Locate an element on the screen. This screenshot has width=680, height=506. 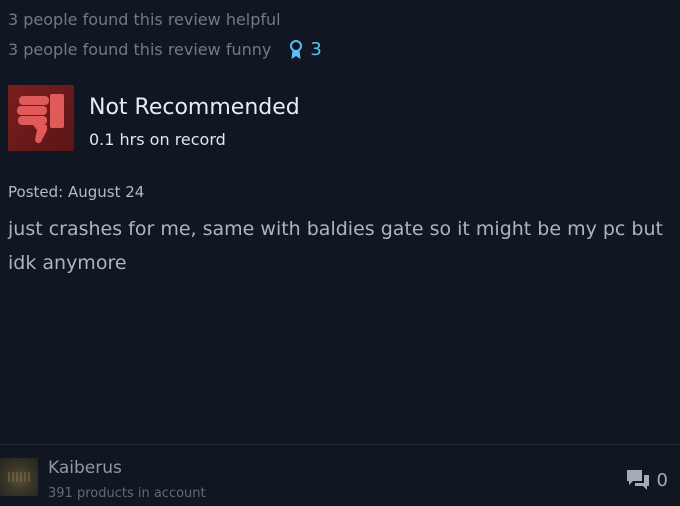
funny-row: 3 people found this review funny 3 is located at coordinates (165, 49).